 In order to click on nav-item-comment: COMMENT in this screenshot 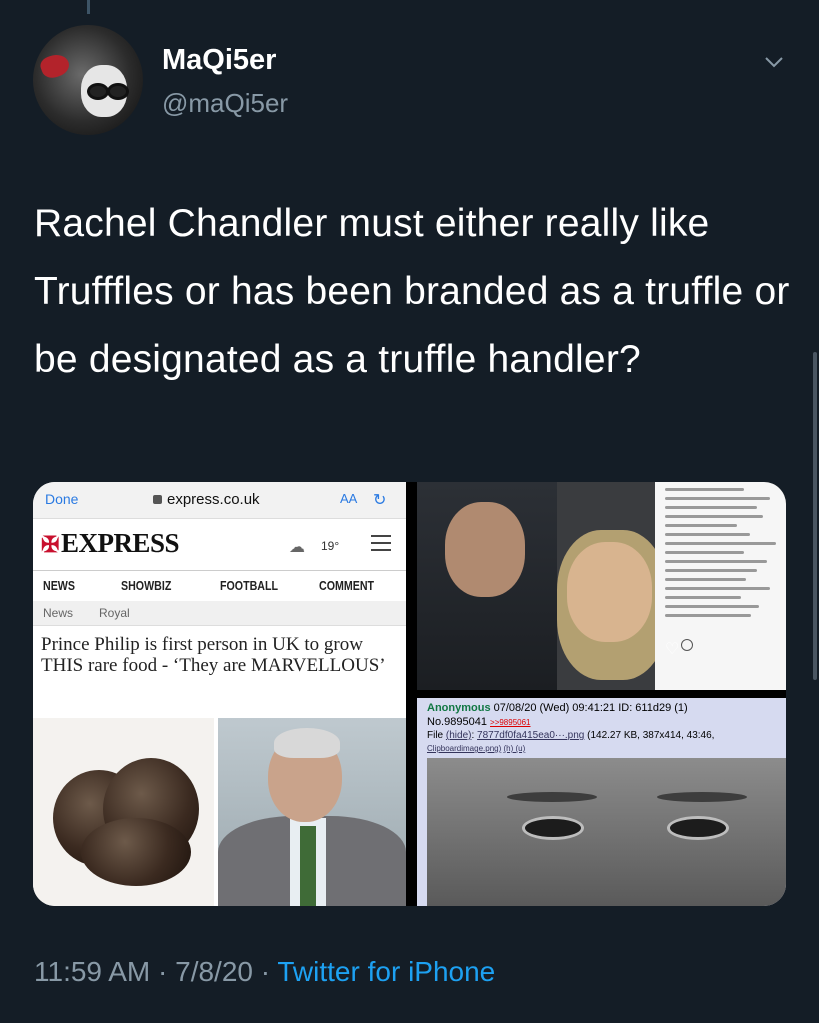, I will do `click(347, 585)`.